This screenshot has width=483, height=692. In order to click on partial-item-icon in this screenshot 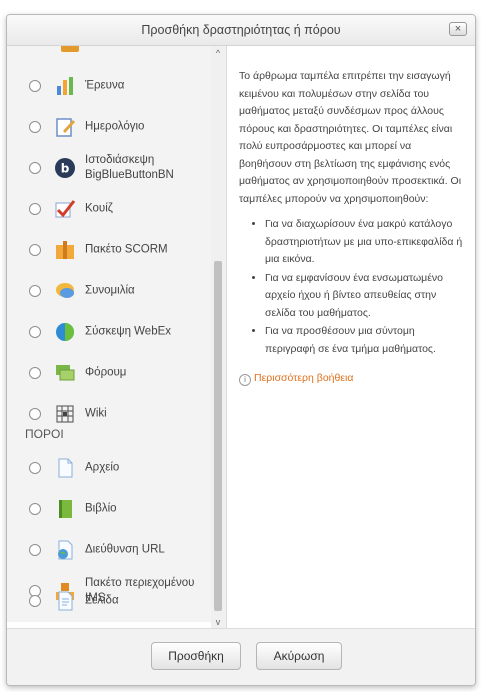, I will do `click(70, 49)`.